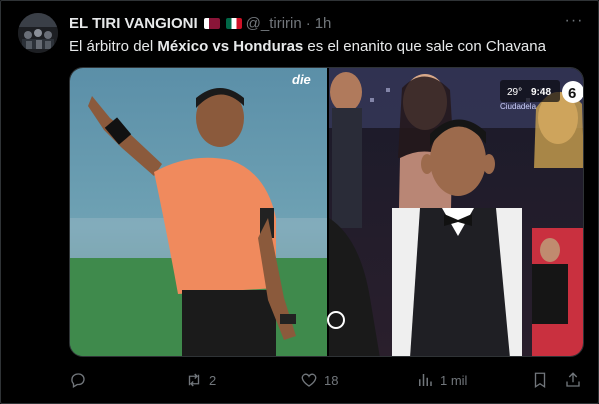 The width and height of the screenshot is (599, 404). I want to click on avatar, so click(38, 33).